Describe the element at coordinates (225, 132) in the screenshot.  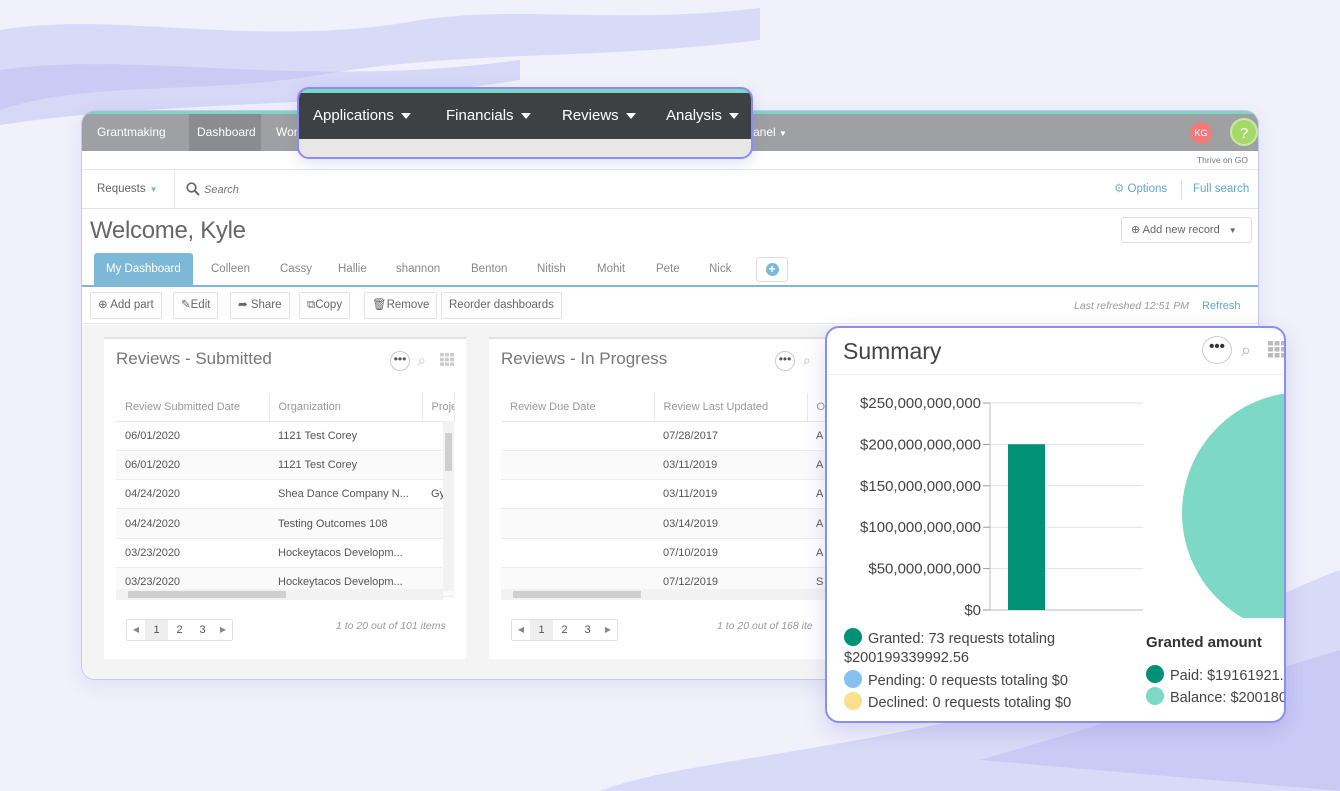
I see `nav-dashboard: Dashboard` at that location.